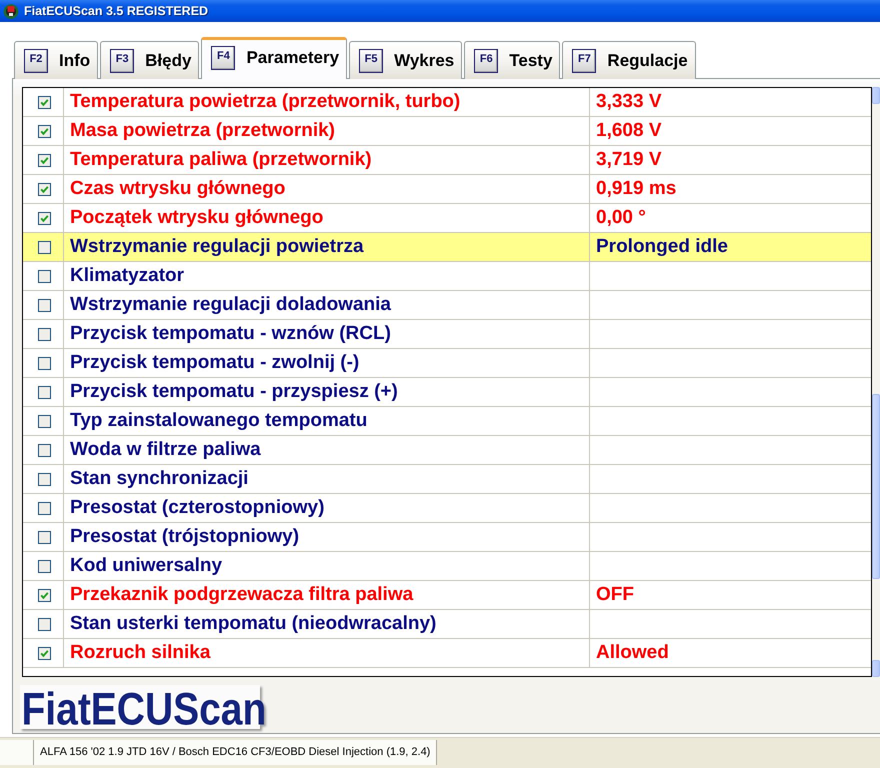 The width and height of the screenshot is (880, 768). I want to click on parameter-name: Klimatyzator, so click(127, 276).